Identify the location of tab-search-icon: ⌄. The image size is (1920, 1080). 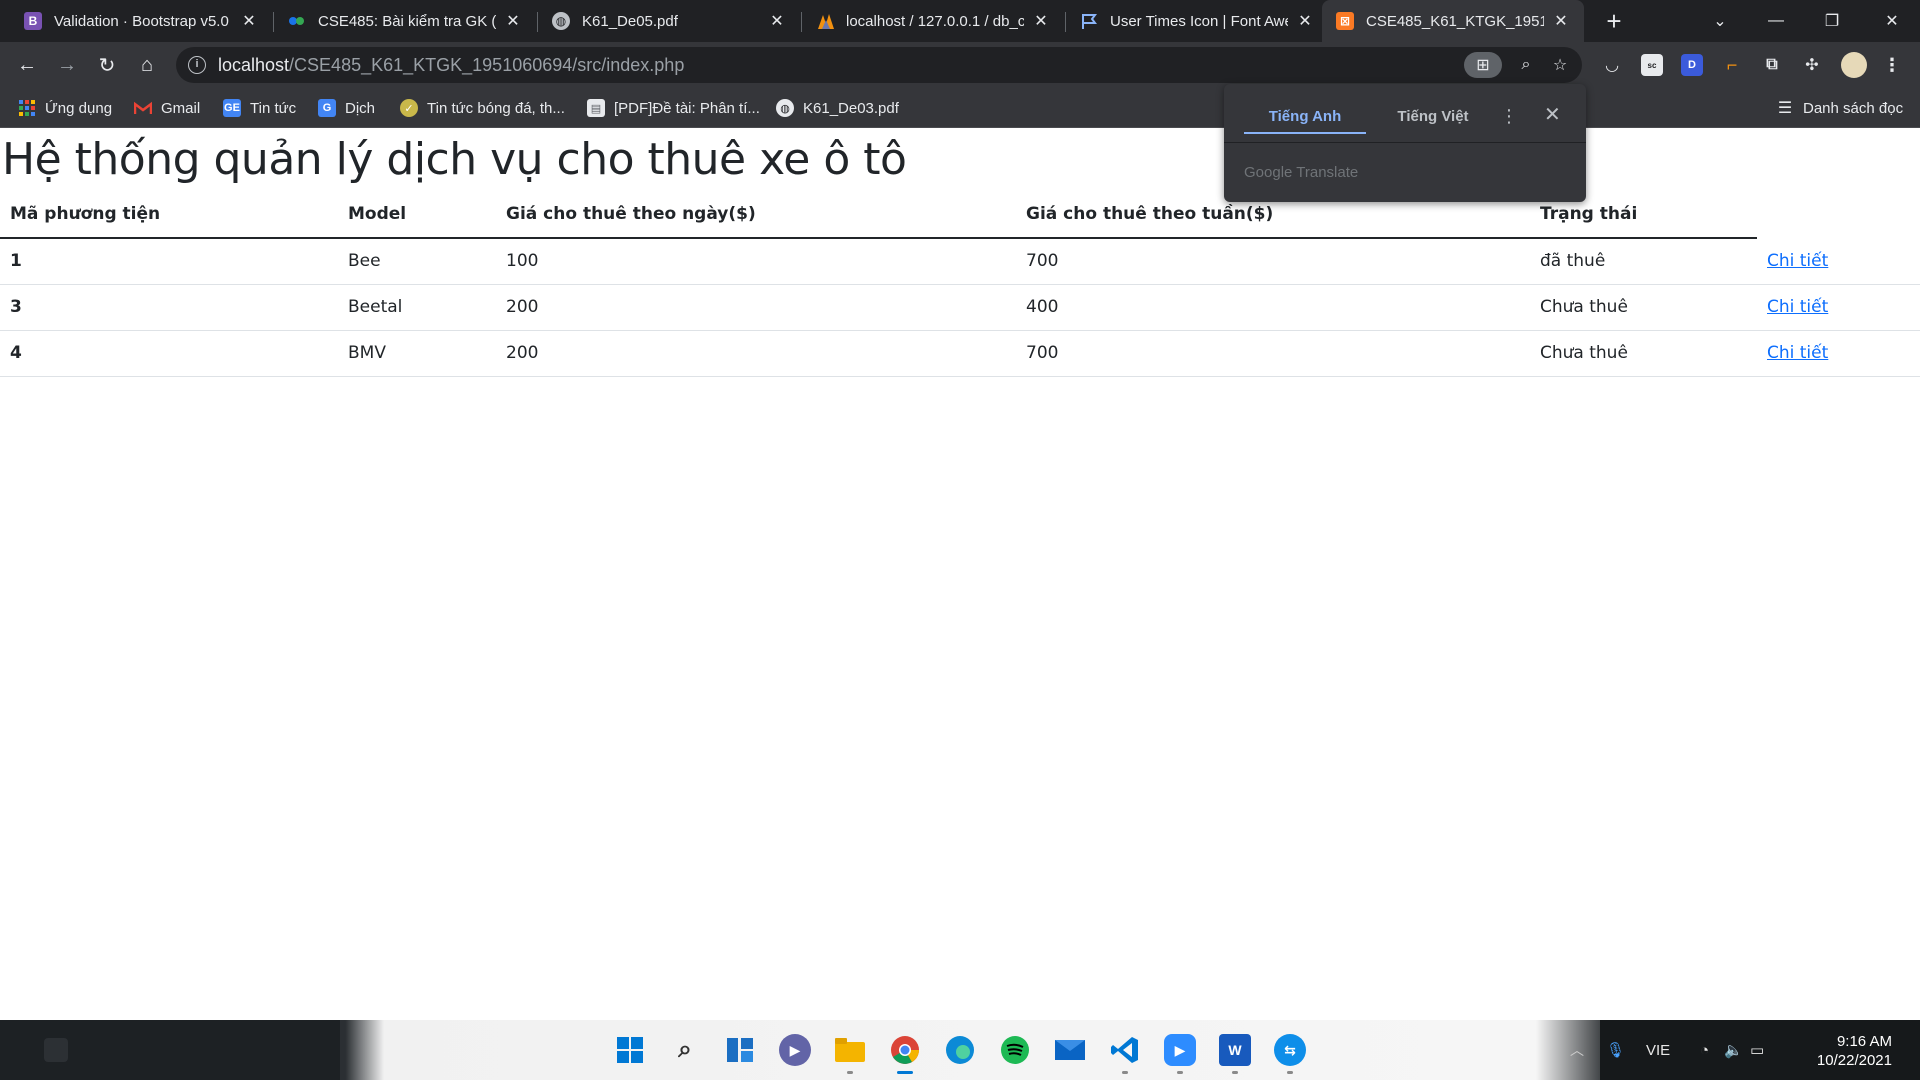
(1720, 21).